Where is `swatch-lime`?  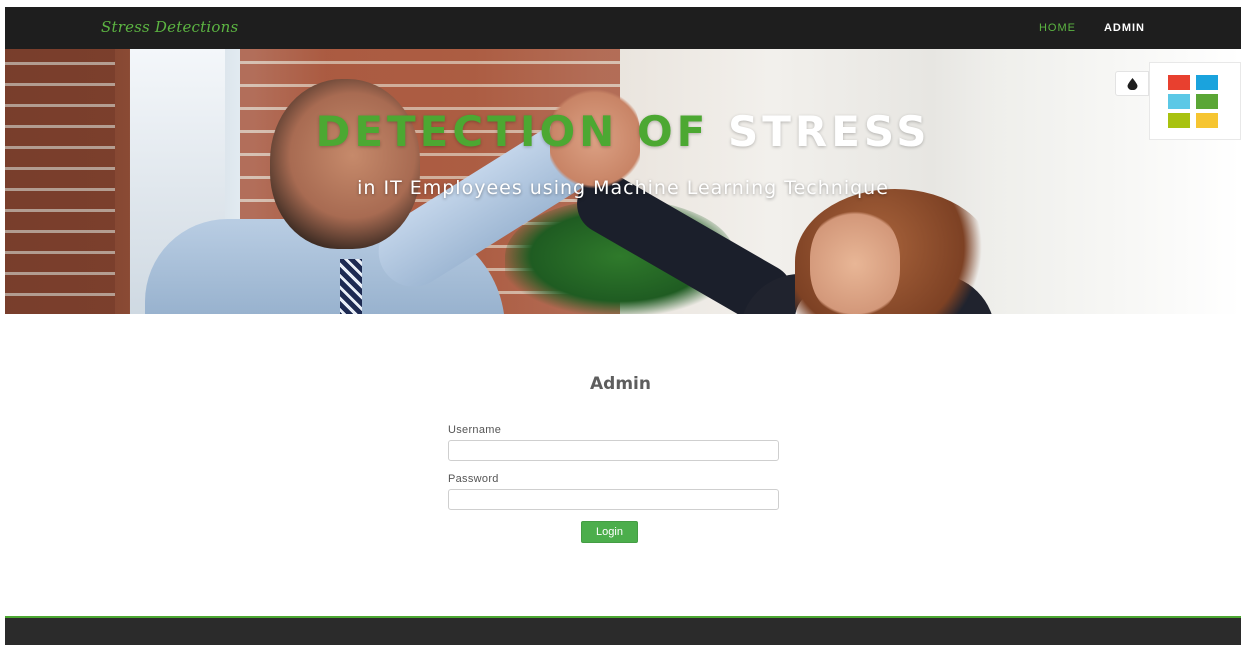
swatch-lime is located at coordinates (1179, 120).